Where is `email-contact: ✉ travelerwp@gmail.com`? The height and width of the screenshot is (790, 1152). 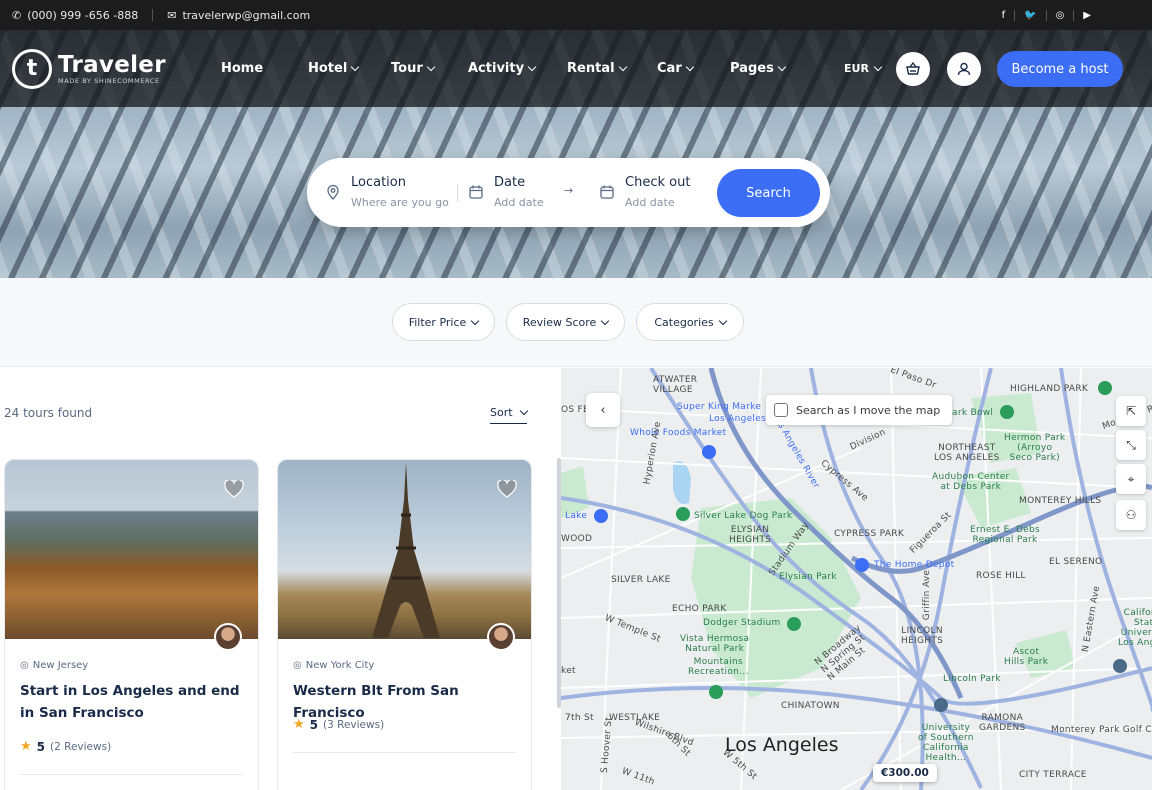 email-contact: ✉ travelerwp@gmail.com is located at coordinates (238, 15).